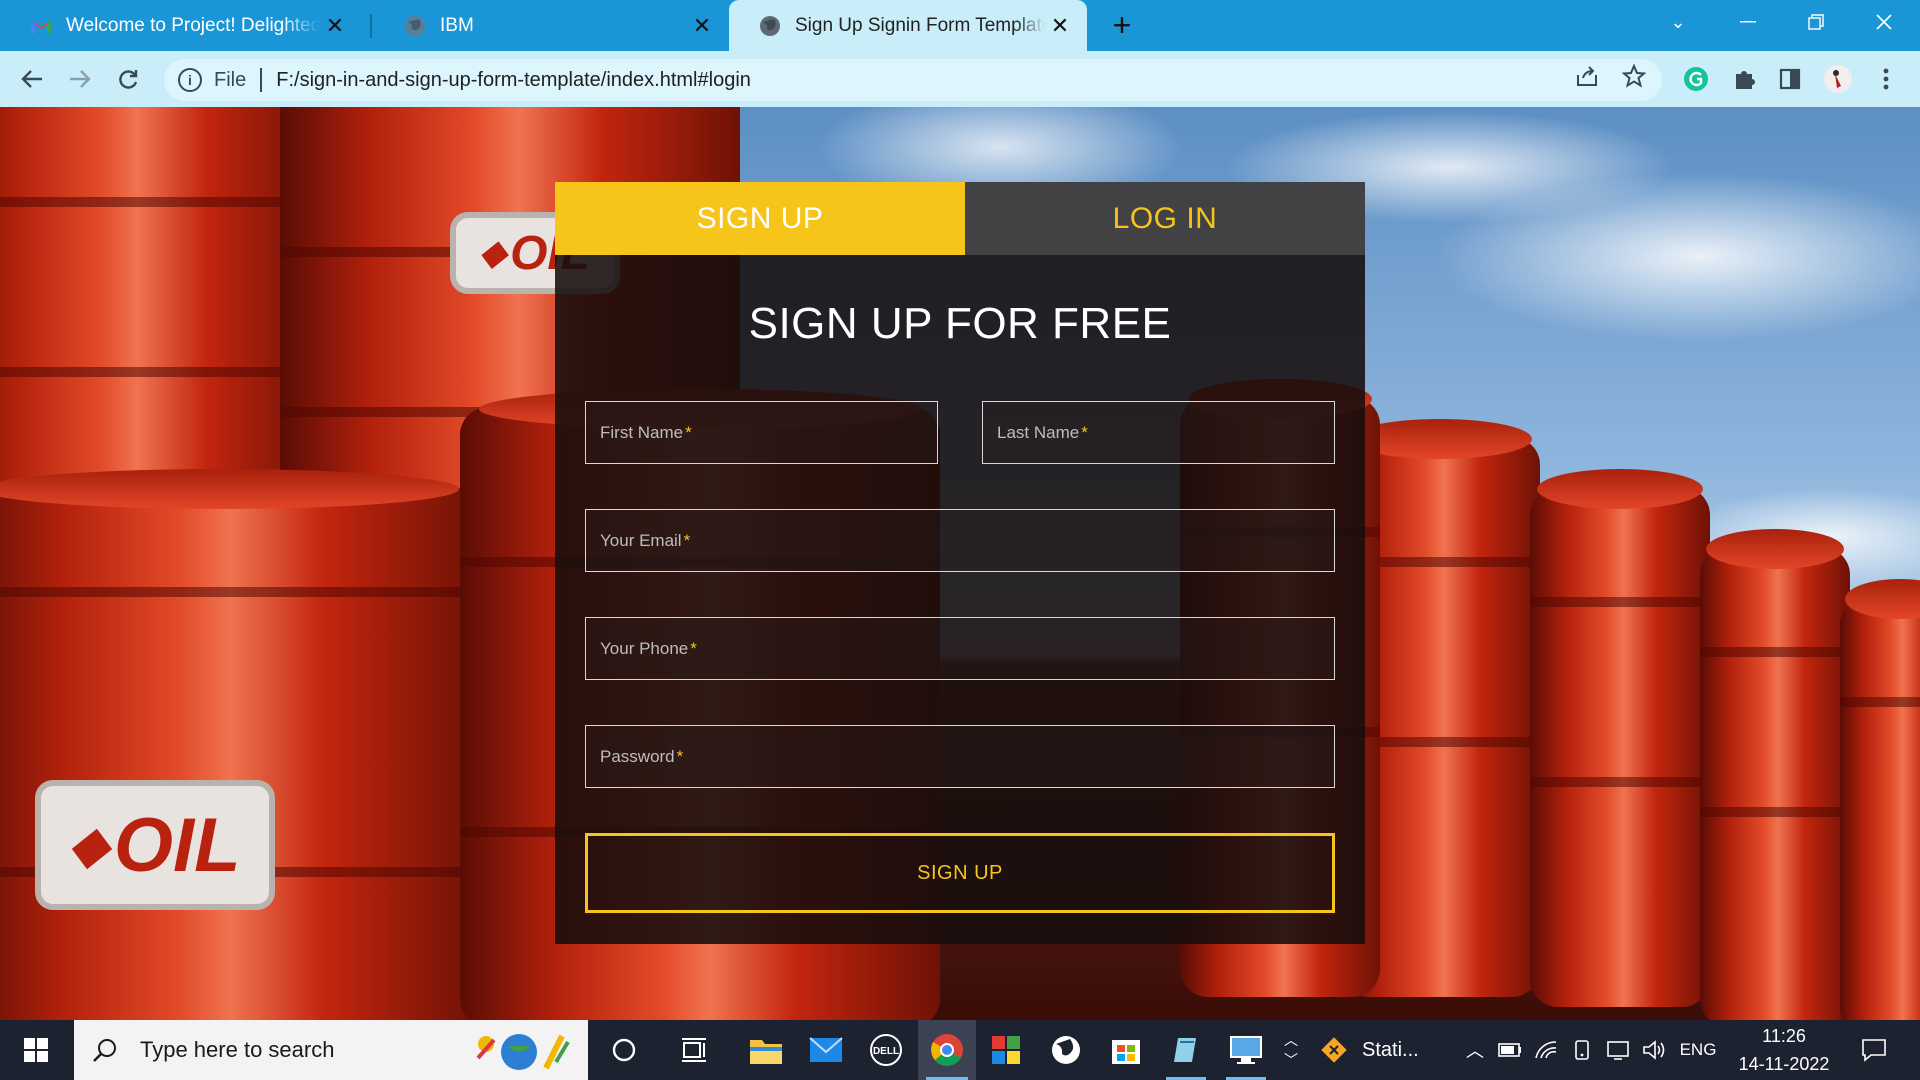 This screenshot has height=1080, width=1920. What do you see at coordinates (36, 1050) in the screenshot?
I see `windows-start-icon` at bounding box center [36, 1050].